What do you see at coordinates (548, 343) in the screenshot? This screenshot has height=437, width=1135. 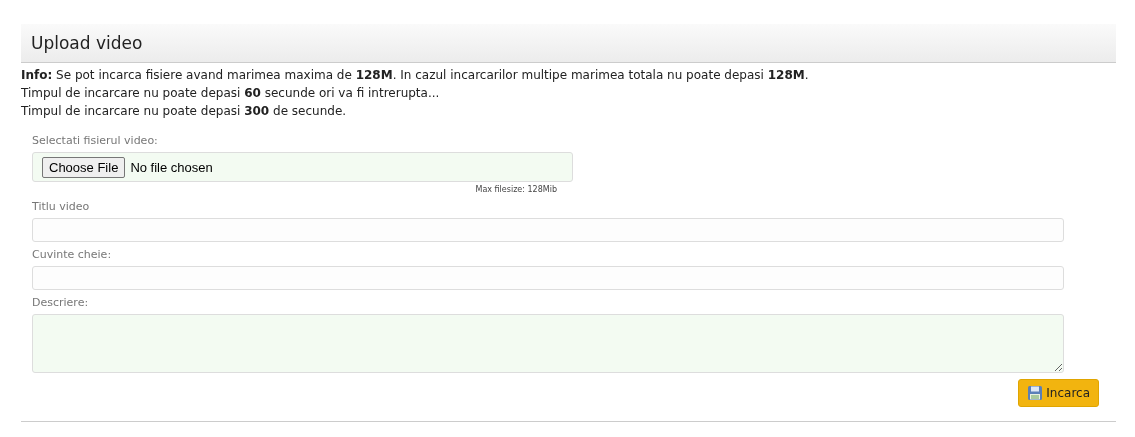 I see `description-textarea` at bounding box center [548, 343].